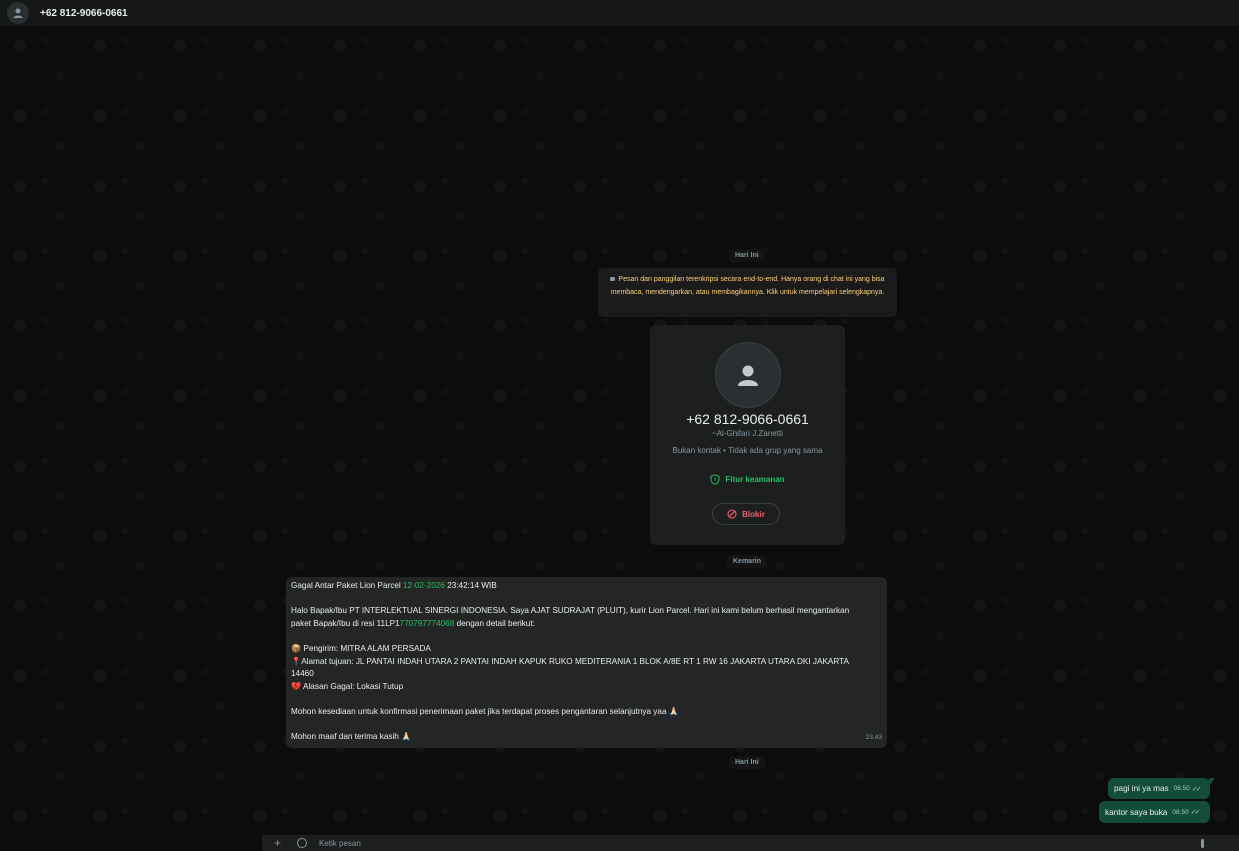 The image size is (1239, 851). Describe the element at coordinates (1212, 782) in the screenshot. I see `bubble-tail` at that location.